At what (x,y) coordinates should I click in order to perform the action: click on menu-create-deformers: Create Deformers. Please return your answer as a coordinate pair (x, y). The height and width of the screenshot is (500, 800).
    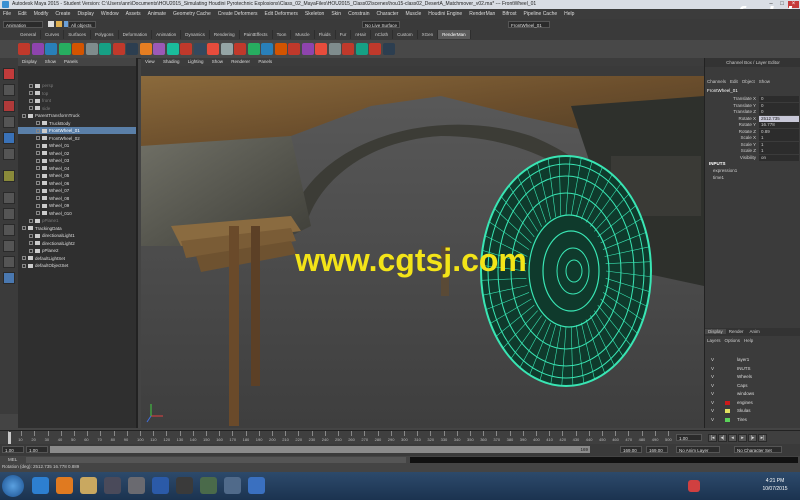
    Looking at the image, I should click on (238, 14).